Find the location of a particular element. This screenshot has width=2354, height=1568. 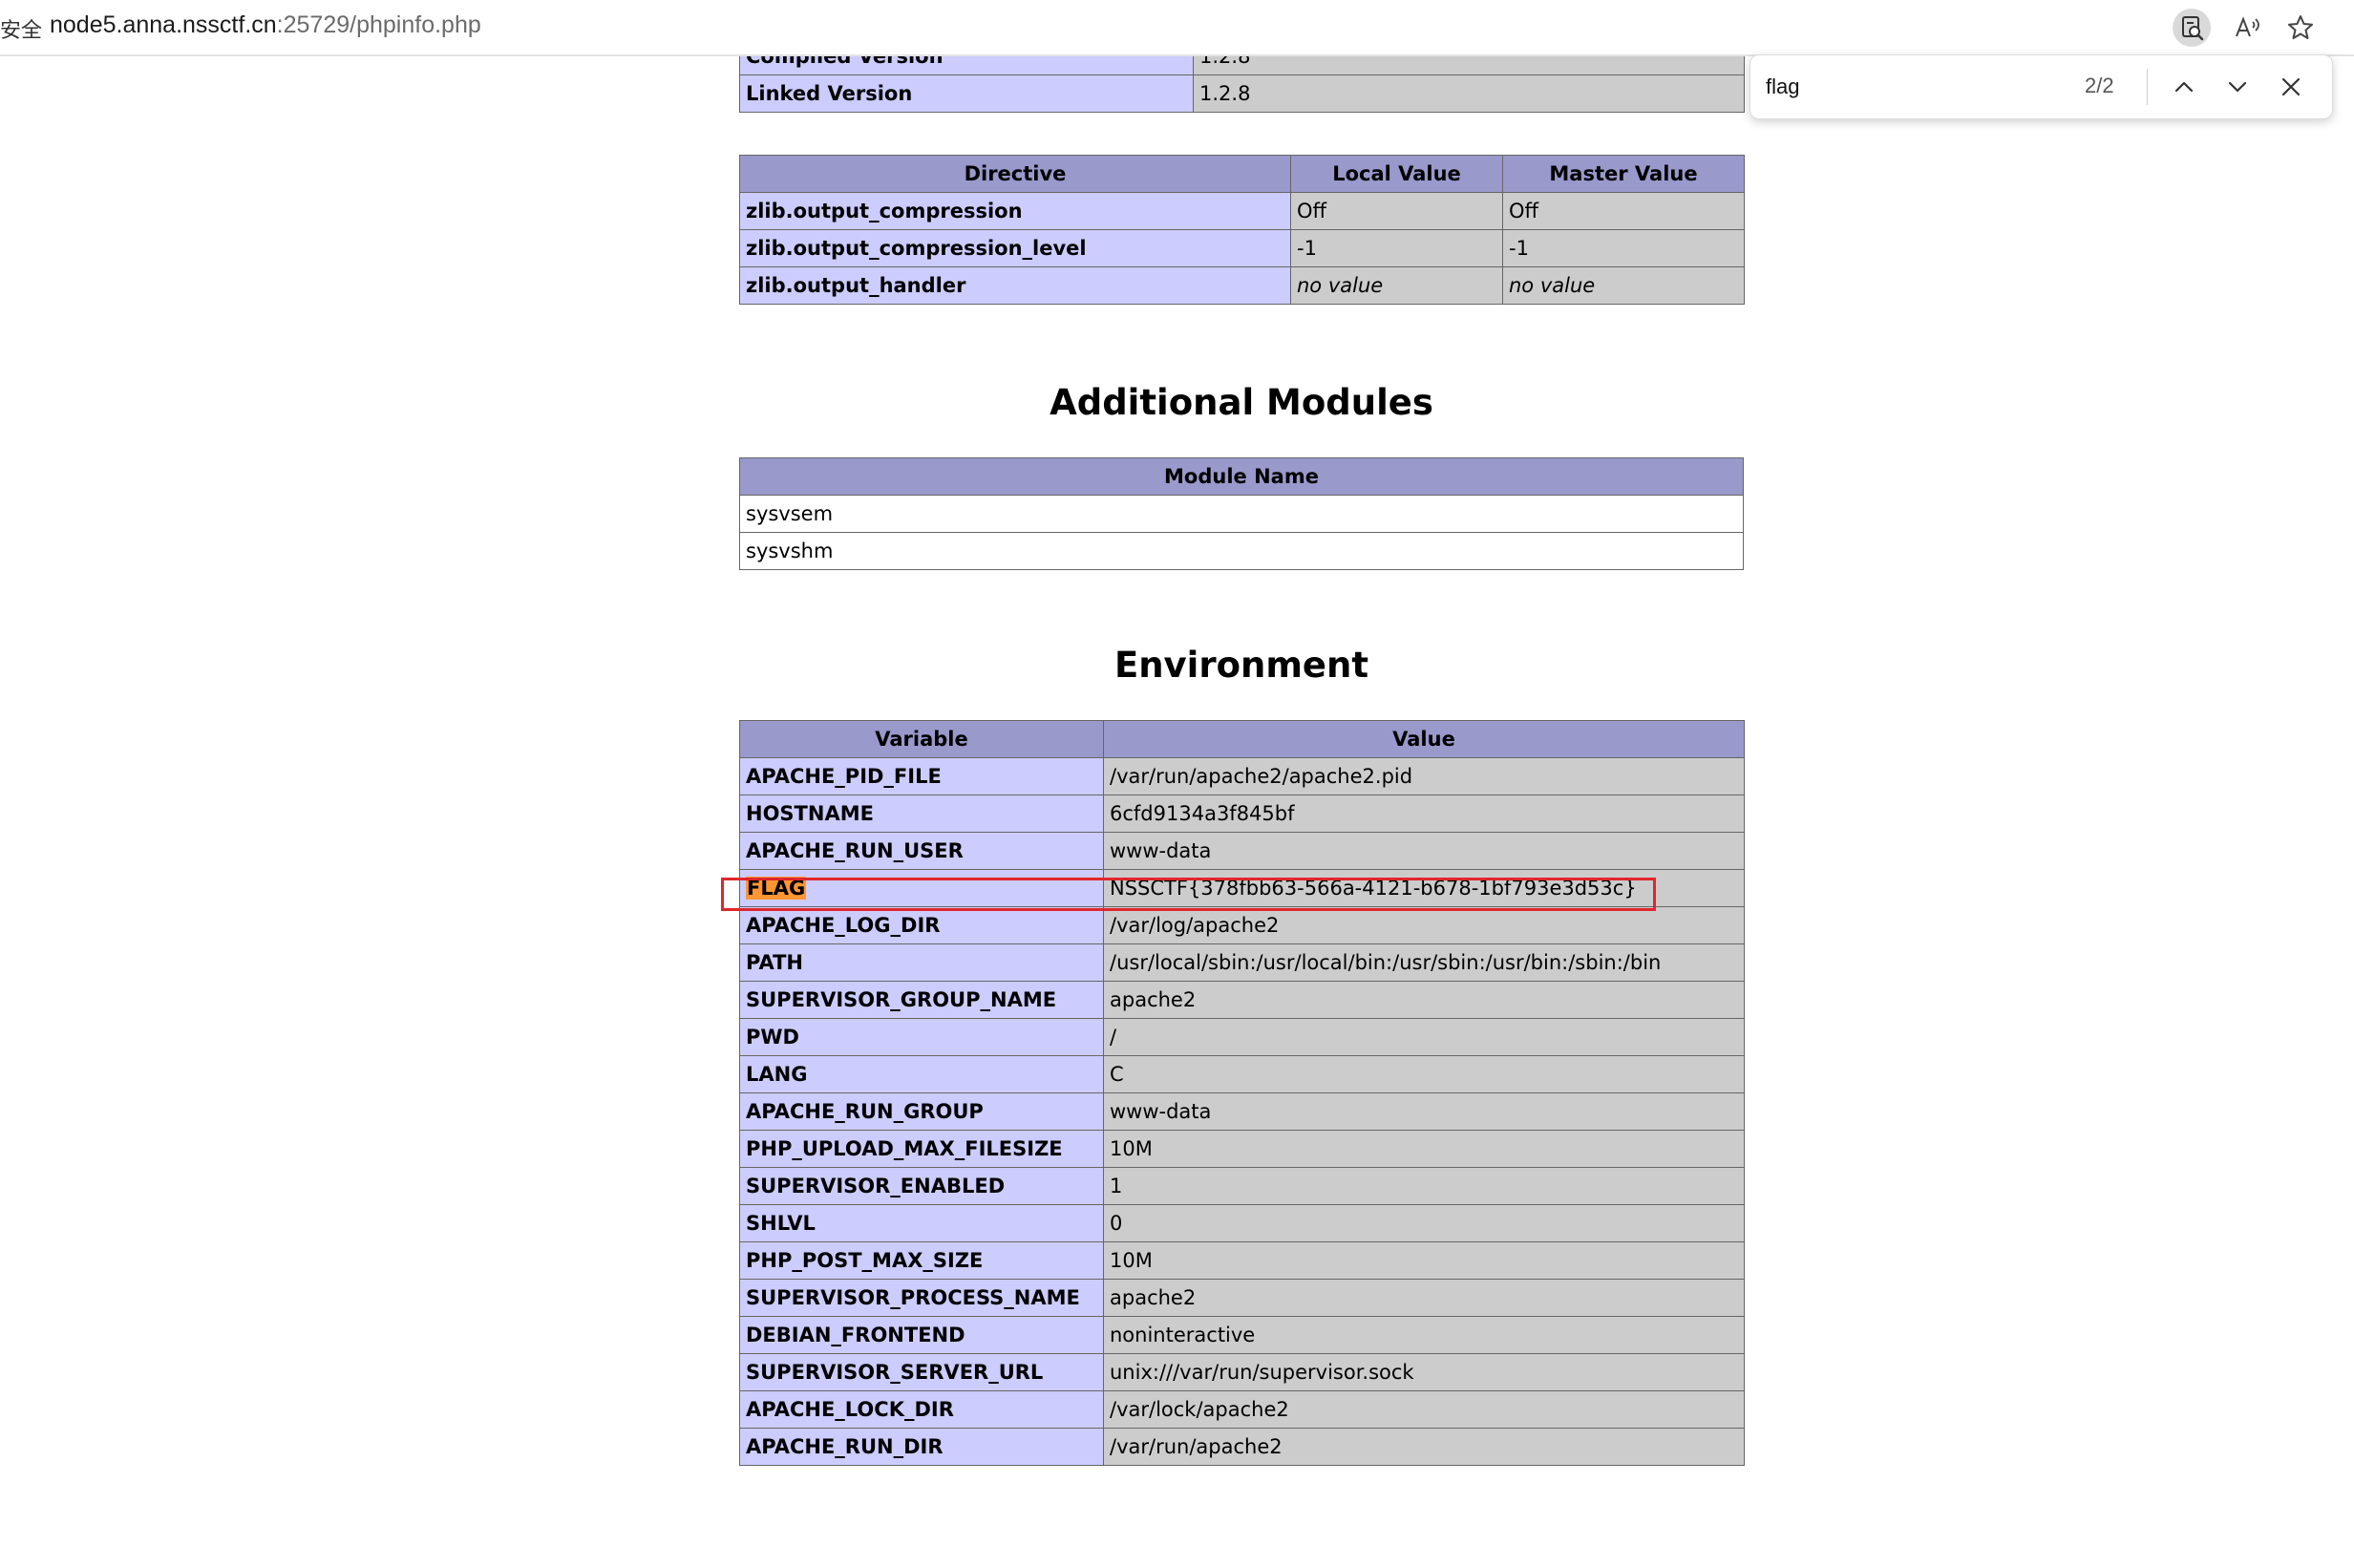

table-header-row: Variable Value is located at coordinates (1242, 739).